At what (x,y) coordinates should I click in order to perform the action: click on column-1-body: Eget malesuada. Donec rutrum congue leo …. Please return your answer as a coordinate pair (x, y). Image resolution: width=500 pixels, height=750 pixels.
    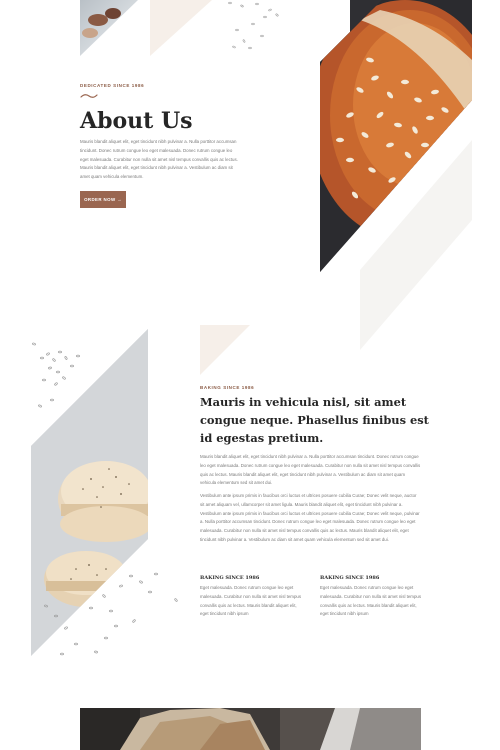
    Looking at the image, I should click on (251, 601).